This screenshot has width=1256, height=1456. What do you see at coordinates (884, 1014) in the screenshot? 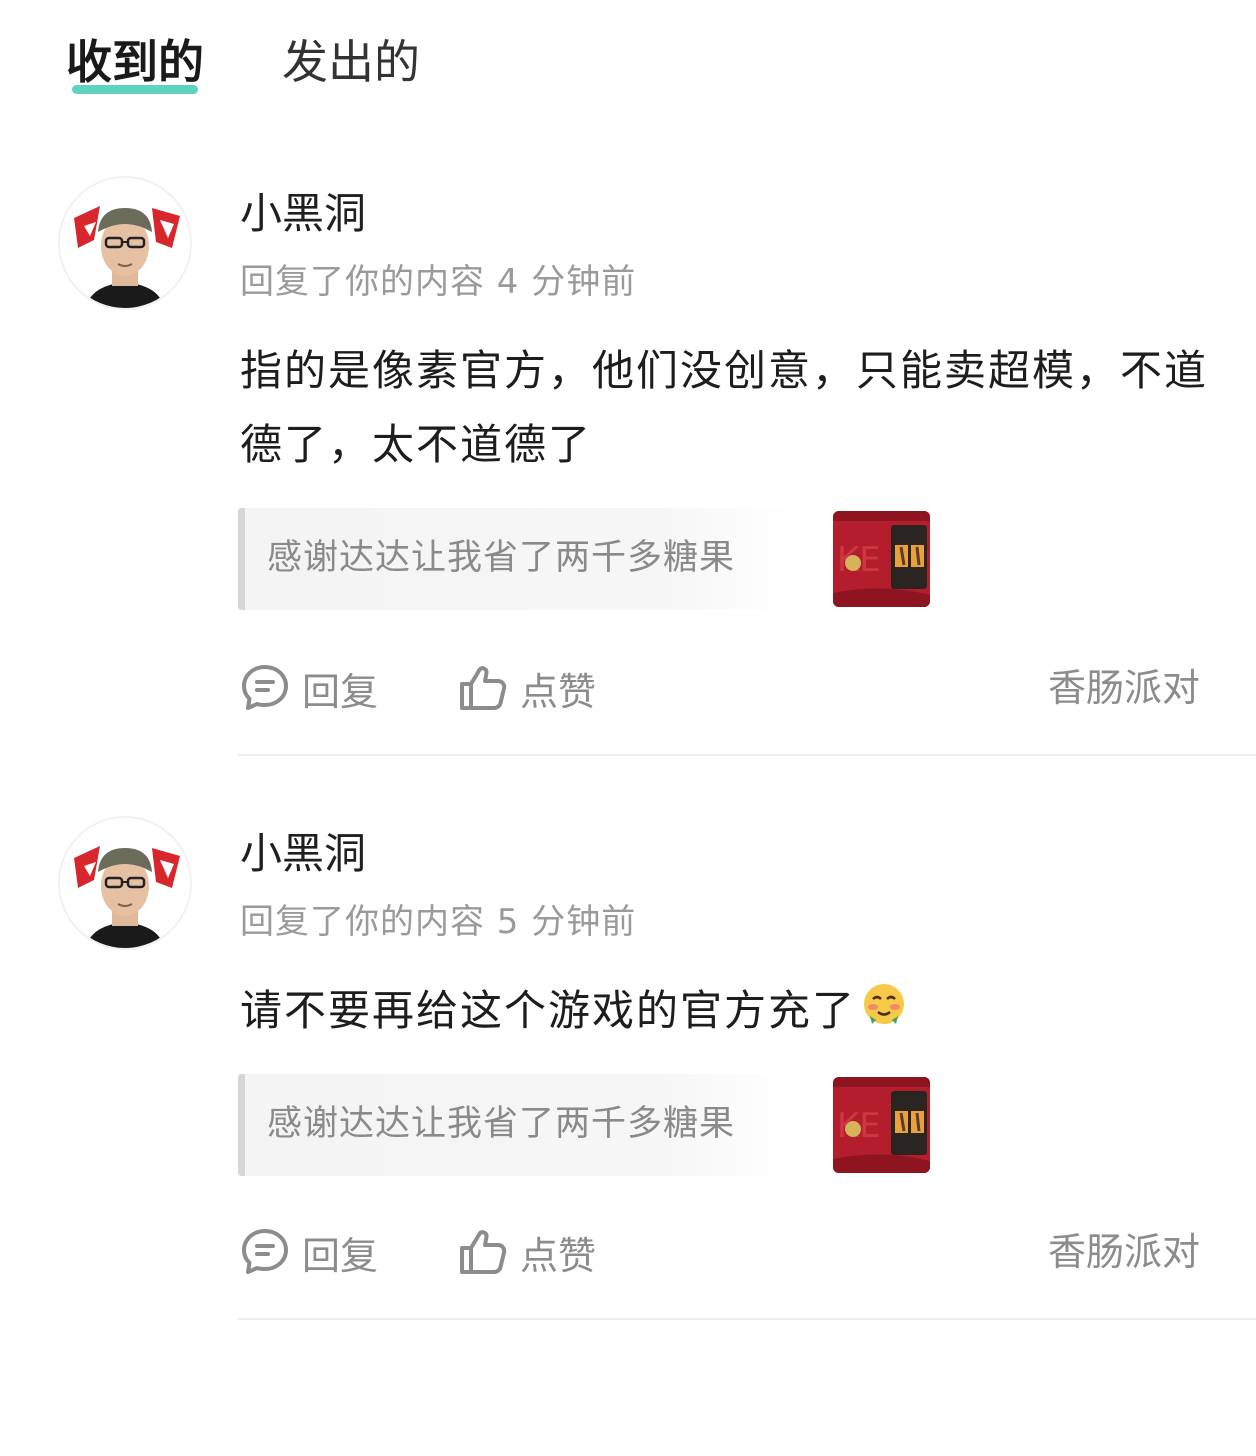
I see `blushing-face-emoji-icon` at bounding box center [884, 1014].